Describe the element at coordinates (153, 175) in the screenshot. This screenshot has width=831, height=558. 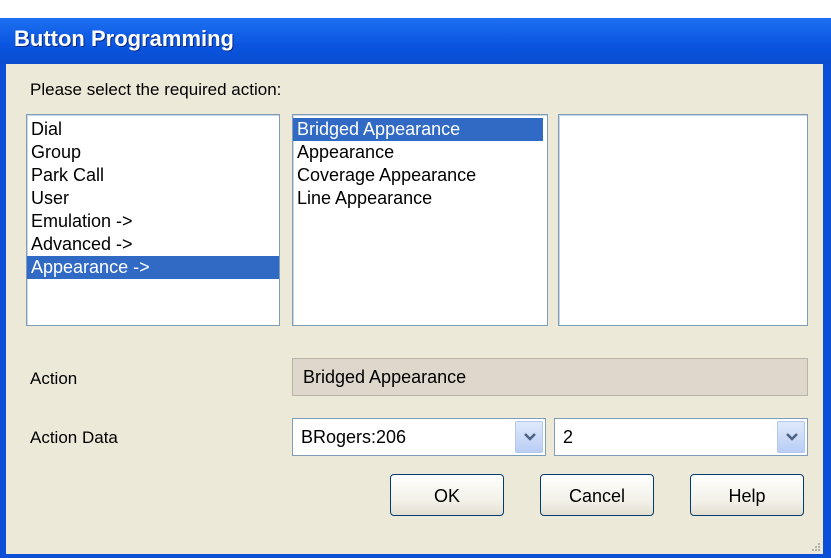
I see `category-item-park-call: Park Call` at that location.